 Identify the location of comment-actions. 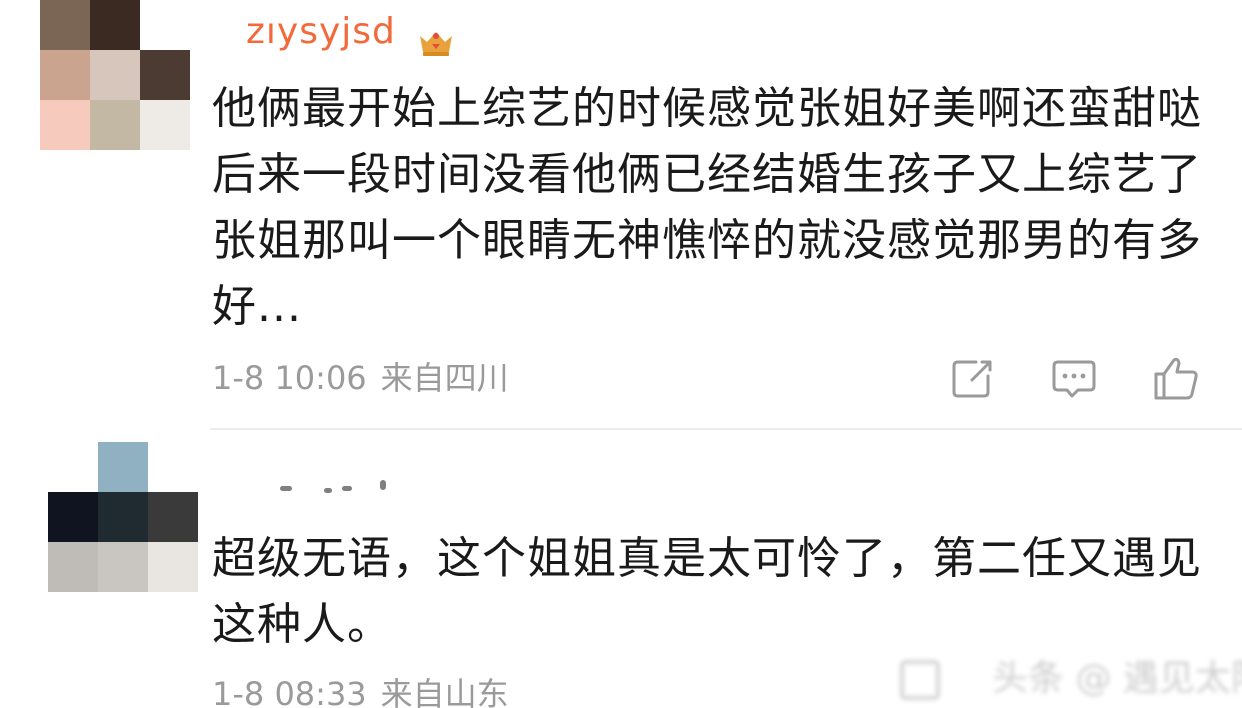
(1075, 378).